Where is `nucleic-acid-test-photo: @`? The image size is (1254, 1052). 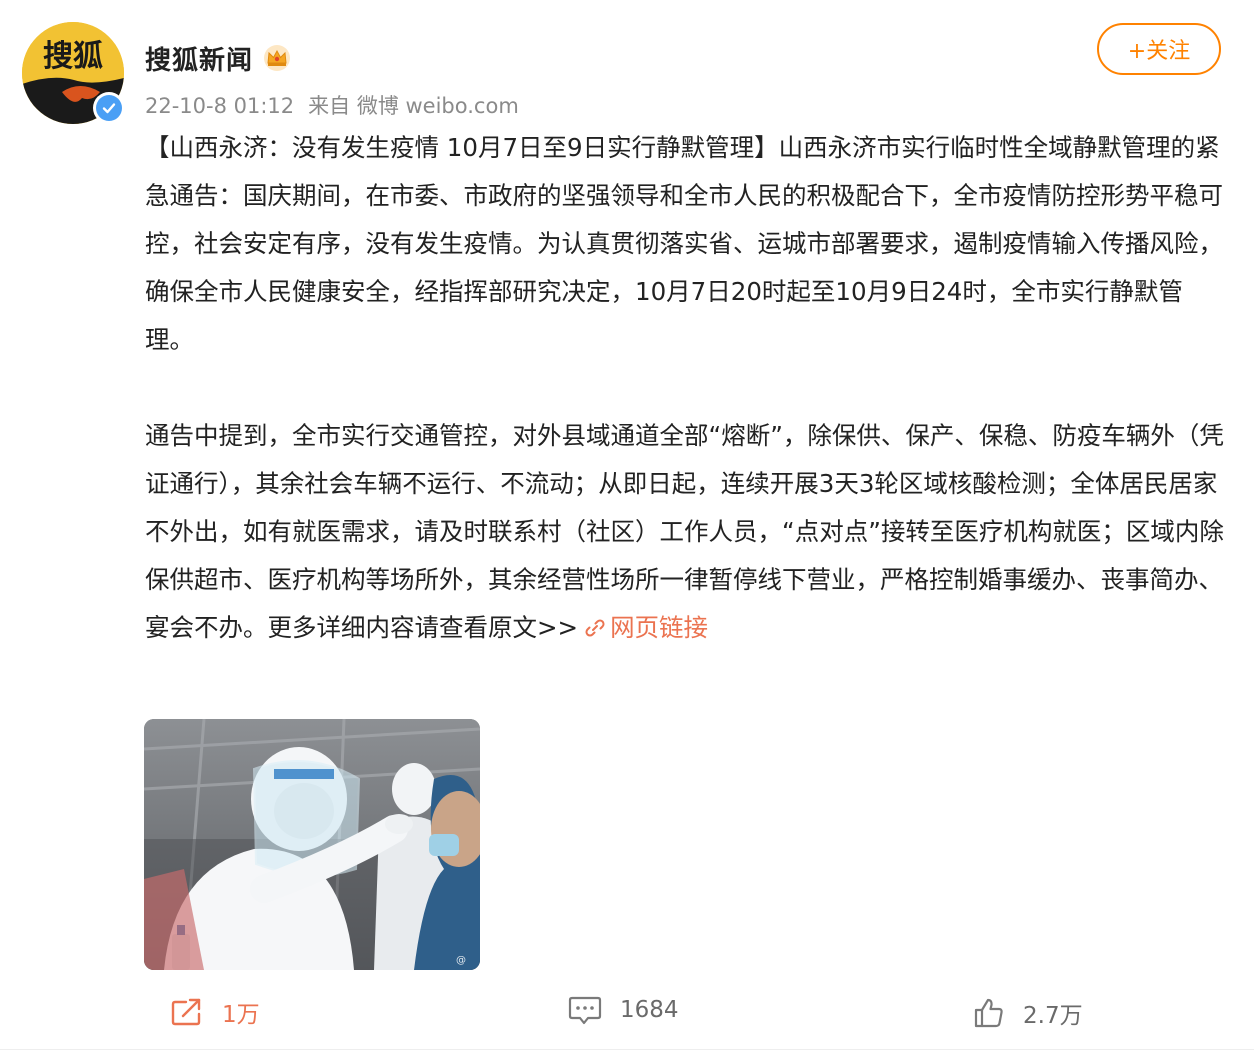 nucleic-acid-test-photo: @ is located at coordinates (312, 844).